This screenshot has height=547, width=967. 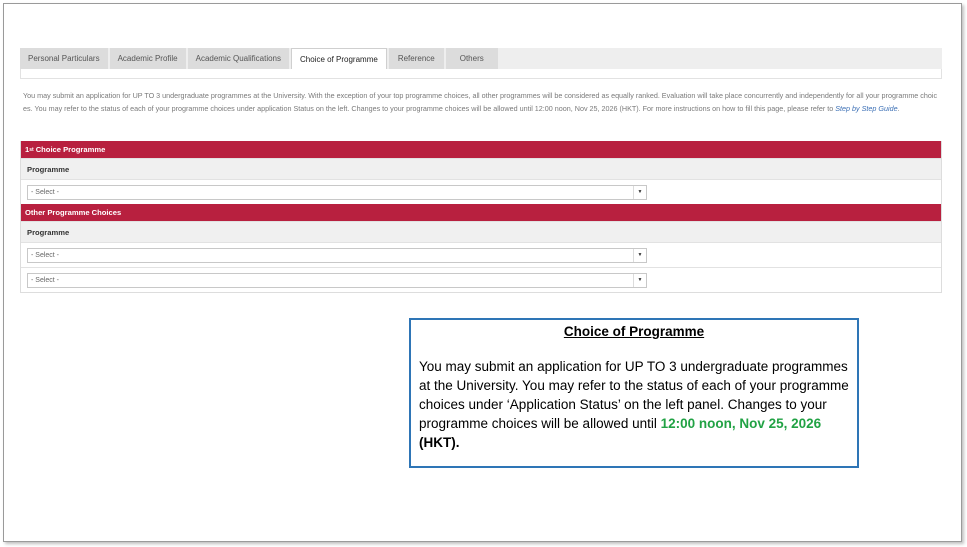 I want to click on intro-end: ., so click(x=898, y=108).